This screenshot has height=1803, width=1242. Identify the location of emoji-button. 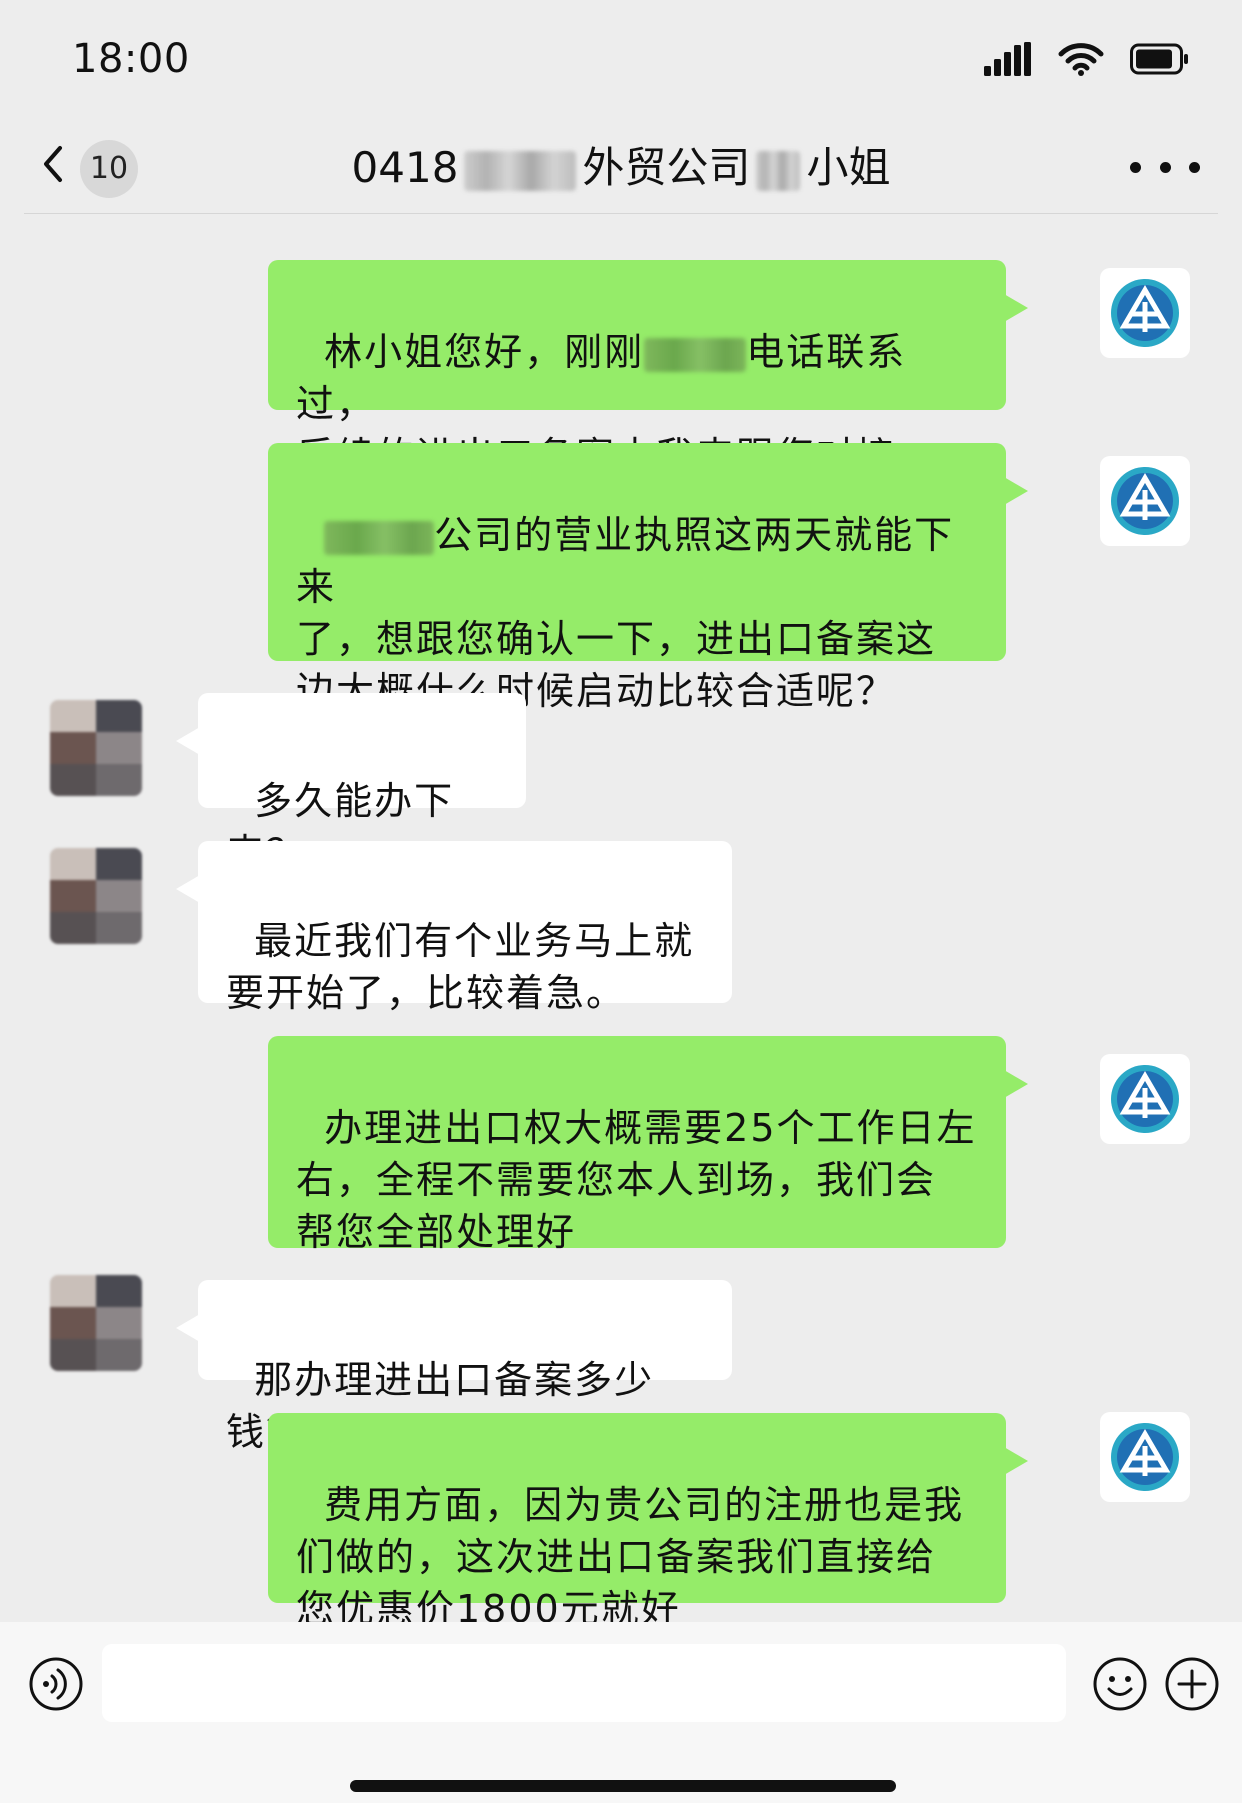
(1120, 1684).